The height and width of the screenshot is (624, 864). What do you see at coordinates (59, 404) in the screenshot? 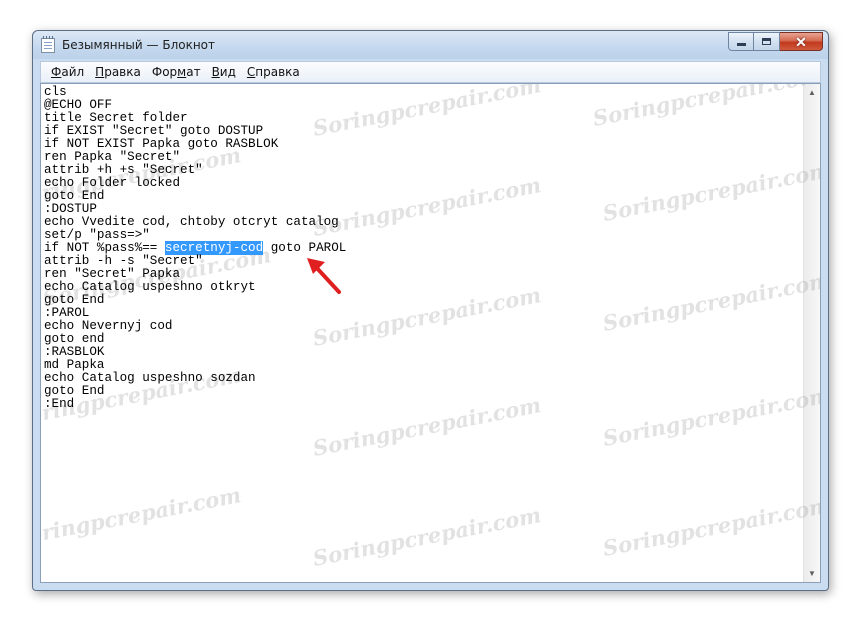
I see `code-line: :End` at bounding box center [59, 404].